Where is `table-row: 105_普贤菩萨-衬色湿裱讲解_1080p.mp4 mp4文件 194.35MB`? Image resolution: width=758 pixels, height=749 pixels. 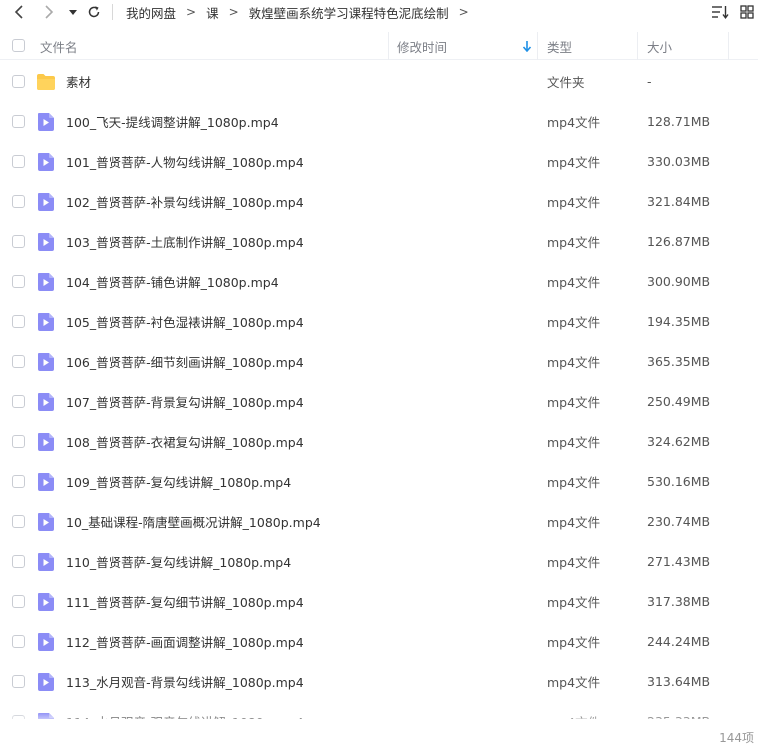 table-row: 105_普贤菩萨-衬色湿裱讲解_1080p.mp4 mp4文件 194.35MB is located at coordinates (379, 321).